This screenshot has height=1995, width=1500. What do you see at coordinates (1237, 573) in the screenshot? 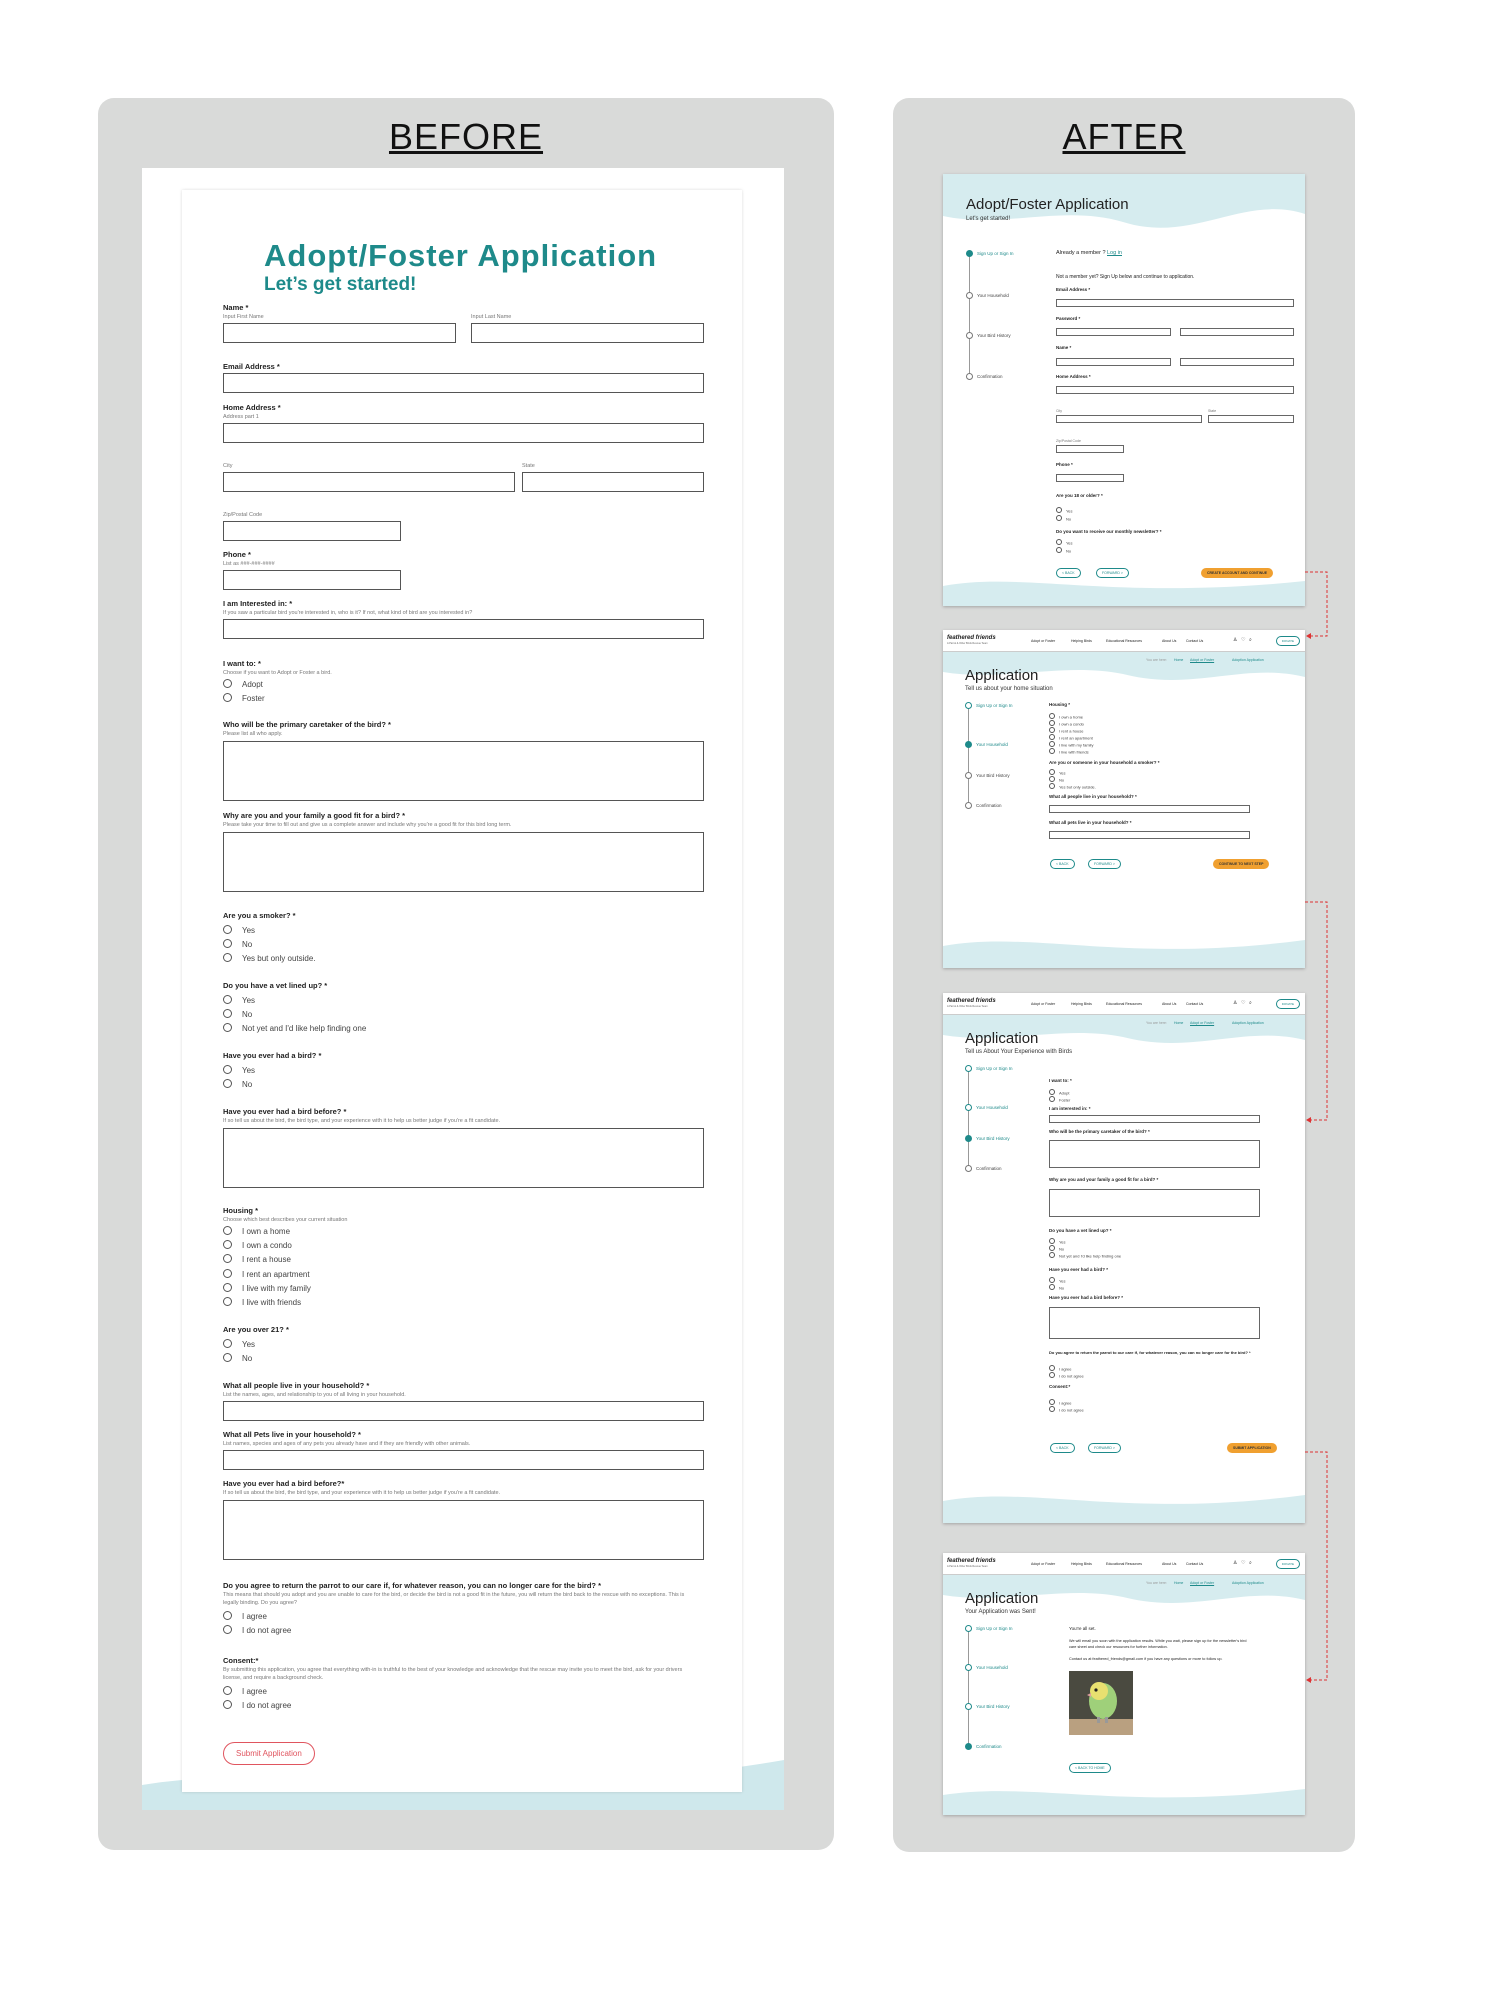
I see `create-account-button: CREATE ACCOUNT AND CONTINUE` at bounding box center [1237, 573].